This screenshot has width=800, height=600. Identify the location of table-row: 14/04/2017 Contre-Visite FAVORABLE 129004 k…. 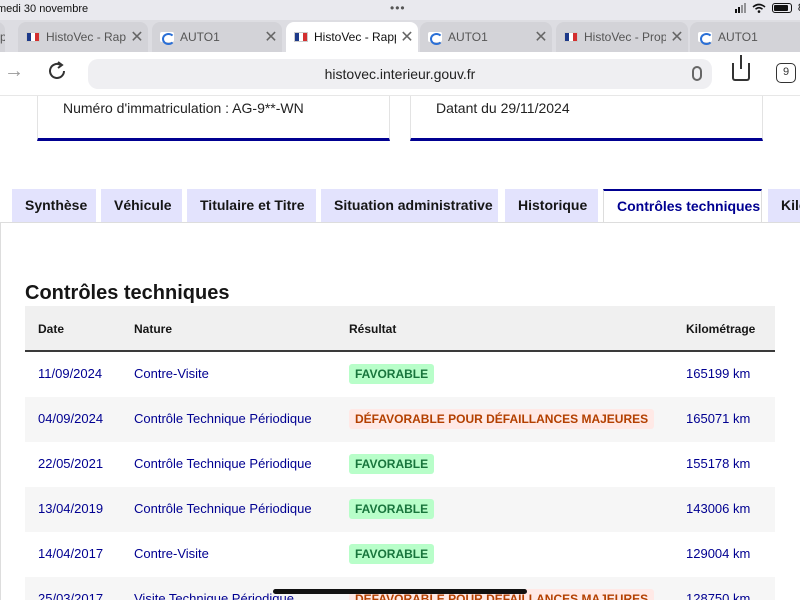
(400, 554).